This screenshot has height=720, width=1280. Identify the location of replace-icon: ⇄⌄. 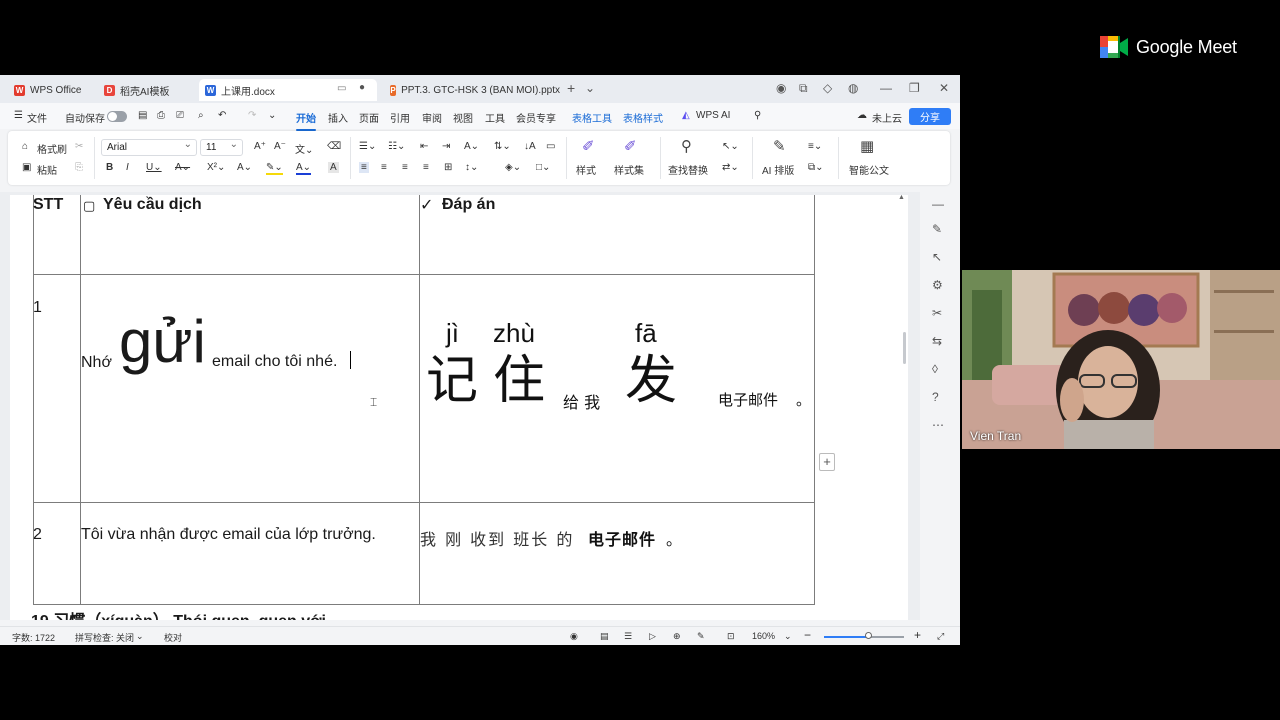
(730, 167).